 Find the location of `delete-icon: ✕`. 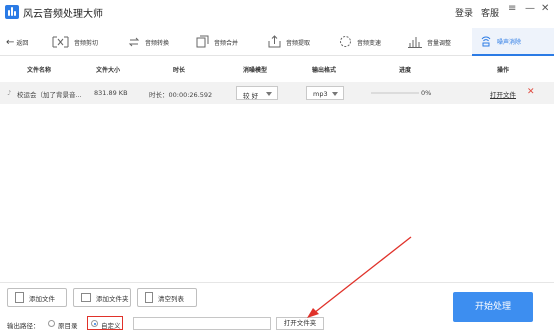

delete-icon: ✕ is located at coordinates (531, 92).